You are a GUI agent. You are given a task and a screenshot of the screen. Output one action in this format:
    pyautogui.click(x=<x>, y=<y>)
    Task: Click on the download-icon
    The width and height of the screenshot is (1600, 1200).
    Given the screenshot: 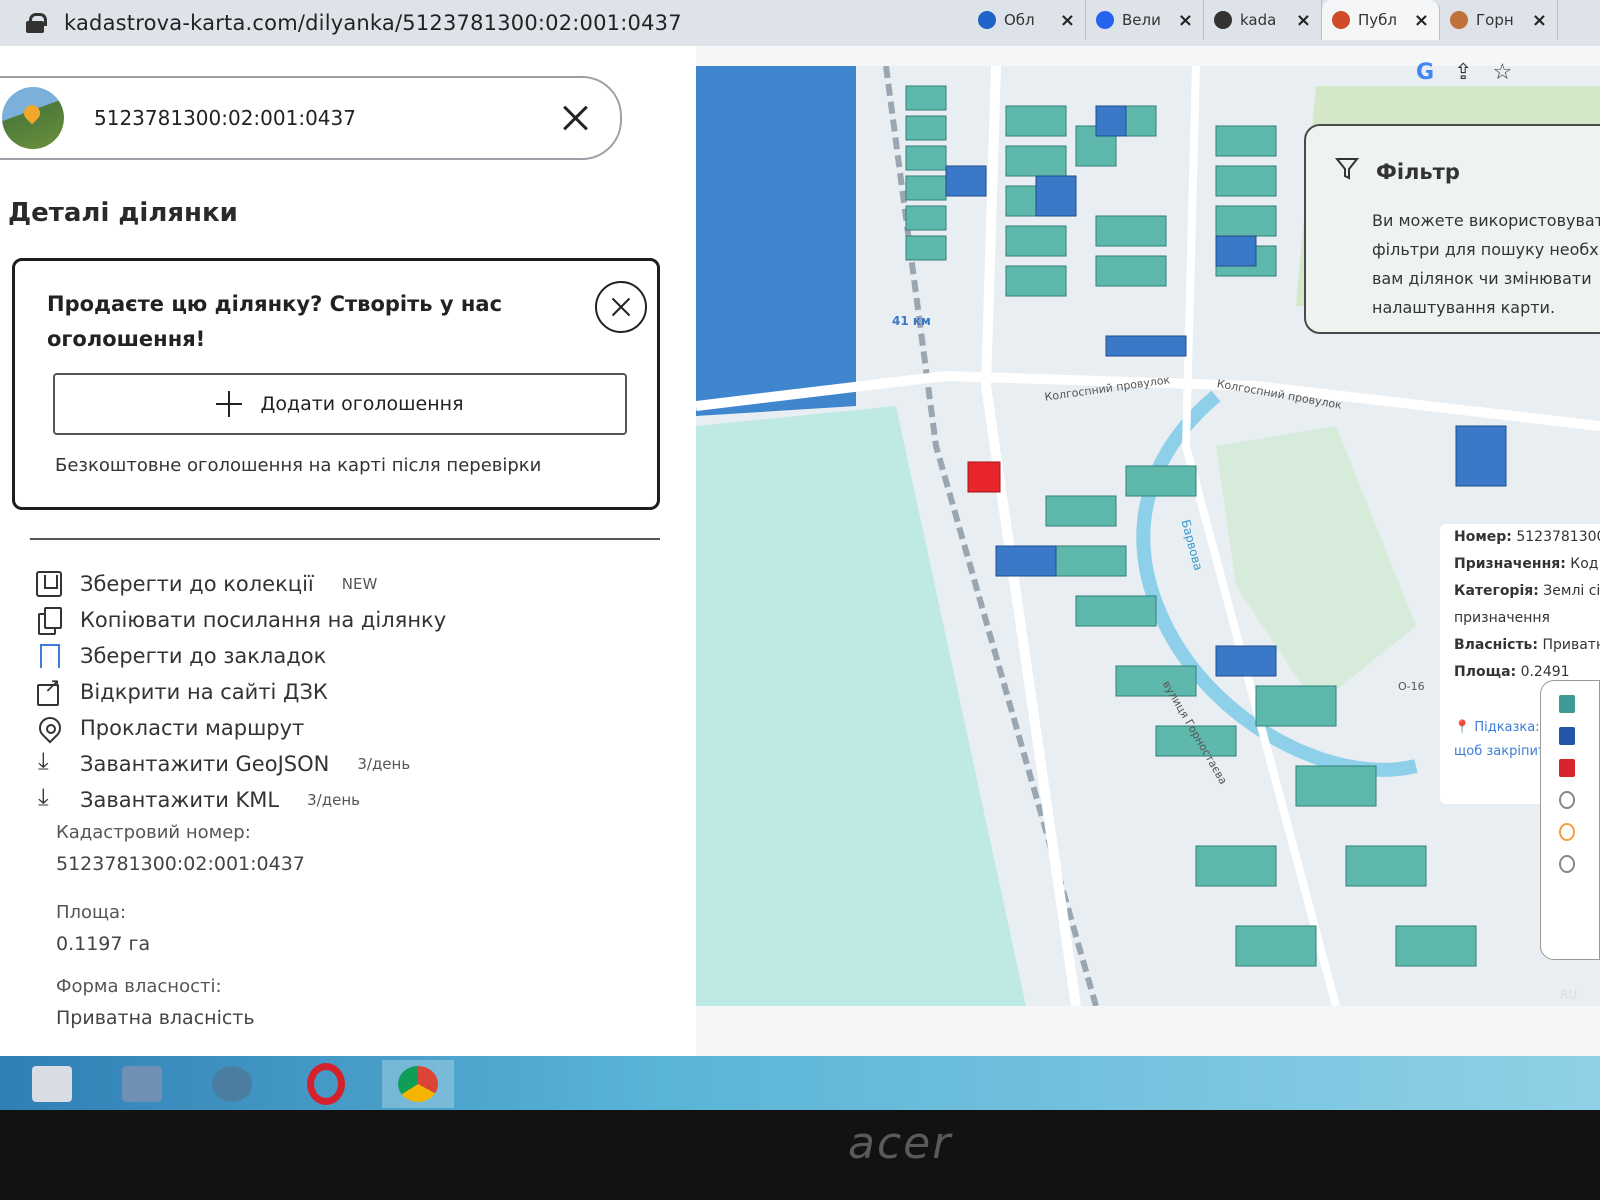 What is the action you would take?
    pyautogui.click(x=49, y=798)
    